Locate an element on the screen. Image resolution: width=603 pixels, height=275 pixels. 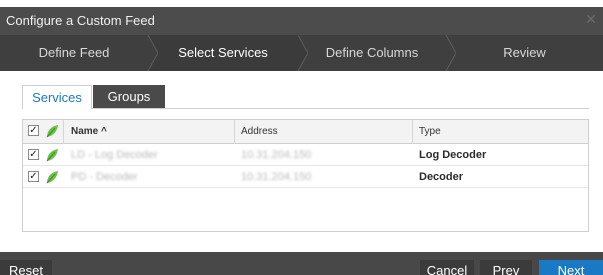
dialog-footer: Reset Cancel Prev Next is located at coordinates (301, 263).